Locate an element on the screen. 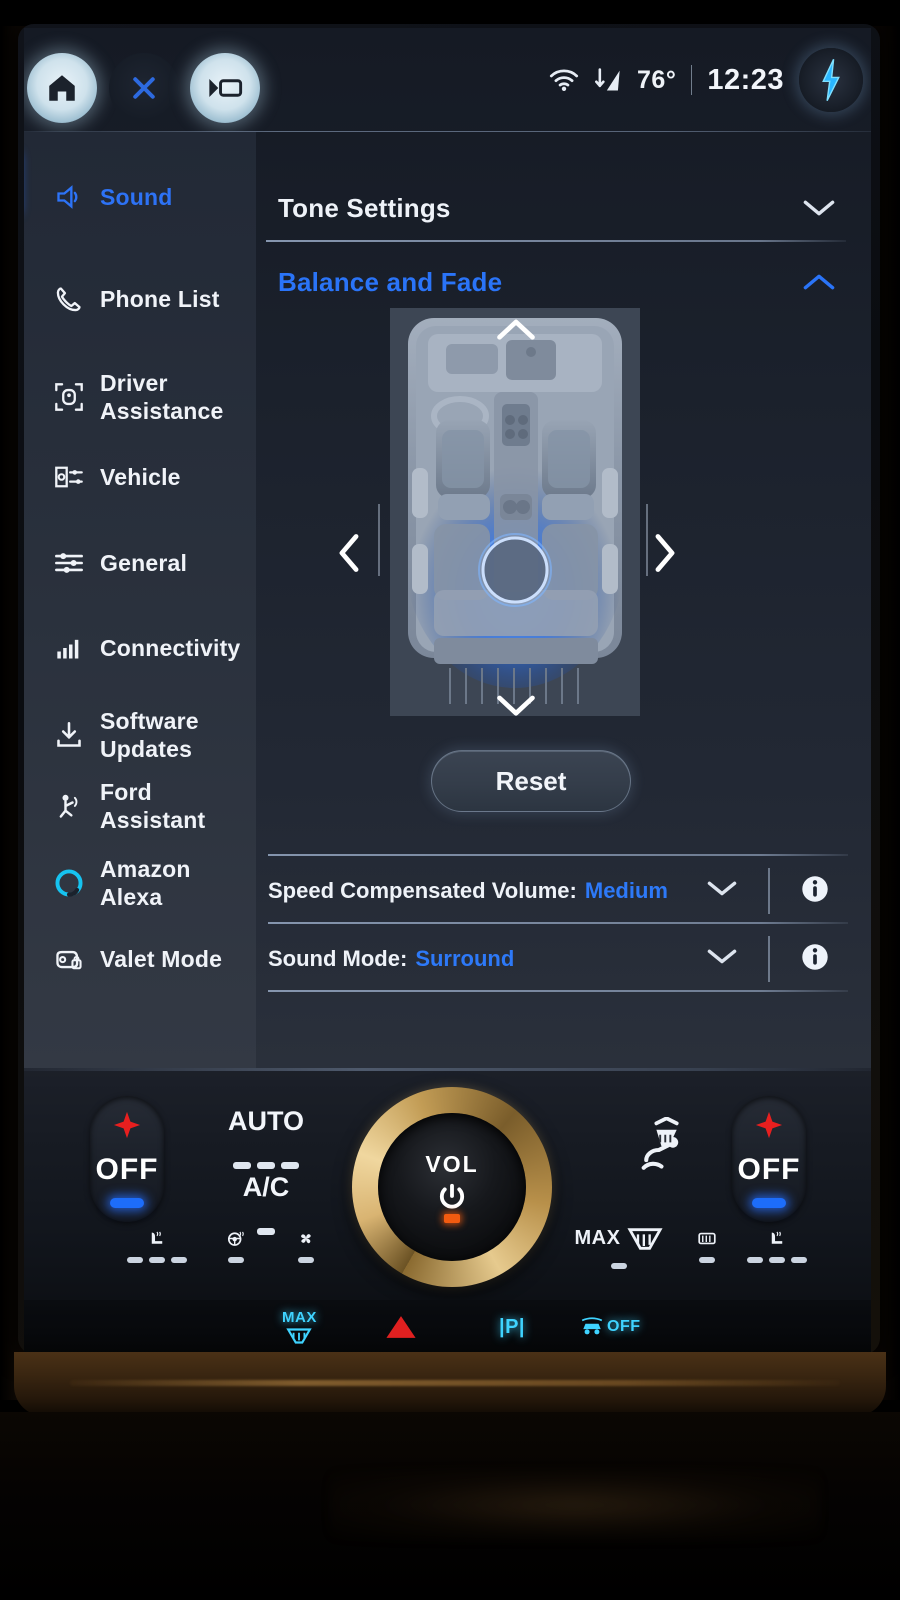 The width and height of the screenshot is (900, 1600). sliders-icon is located at coordinates (69, 563).